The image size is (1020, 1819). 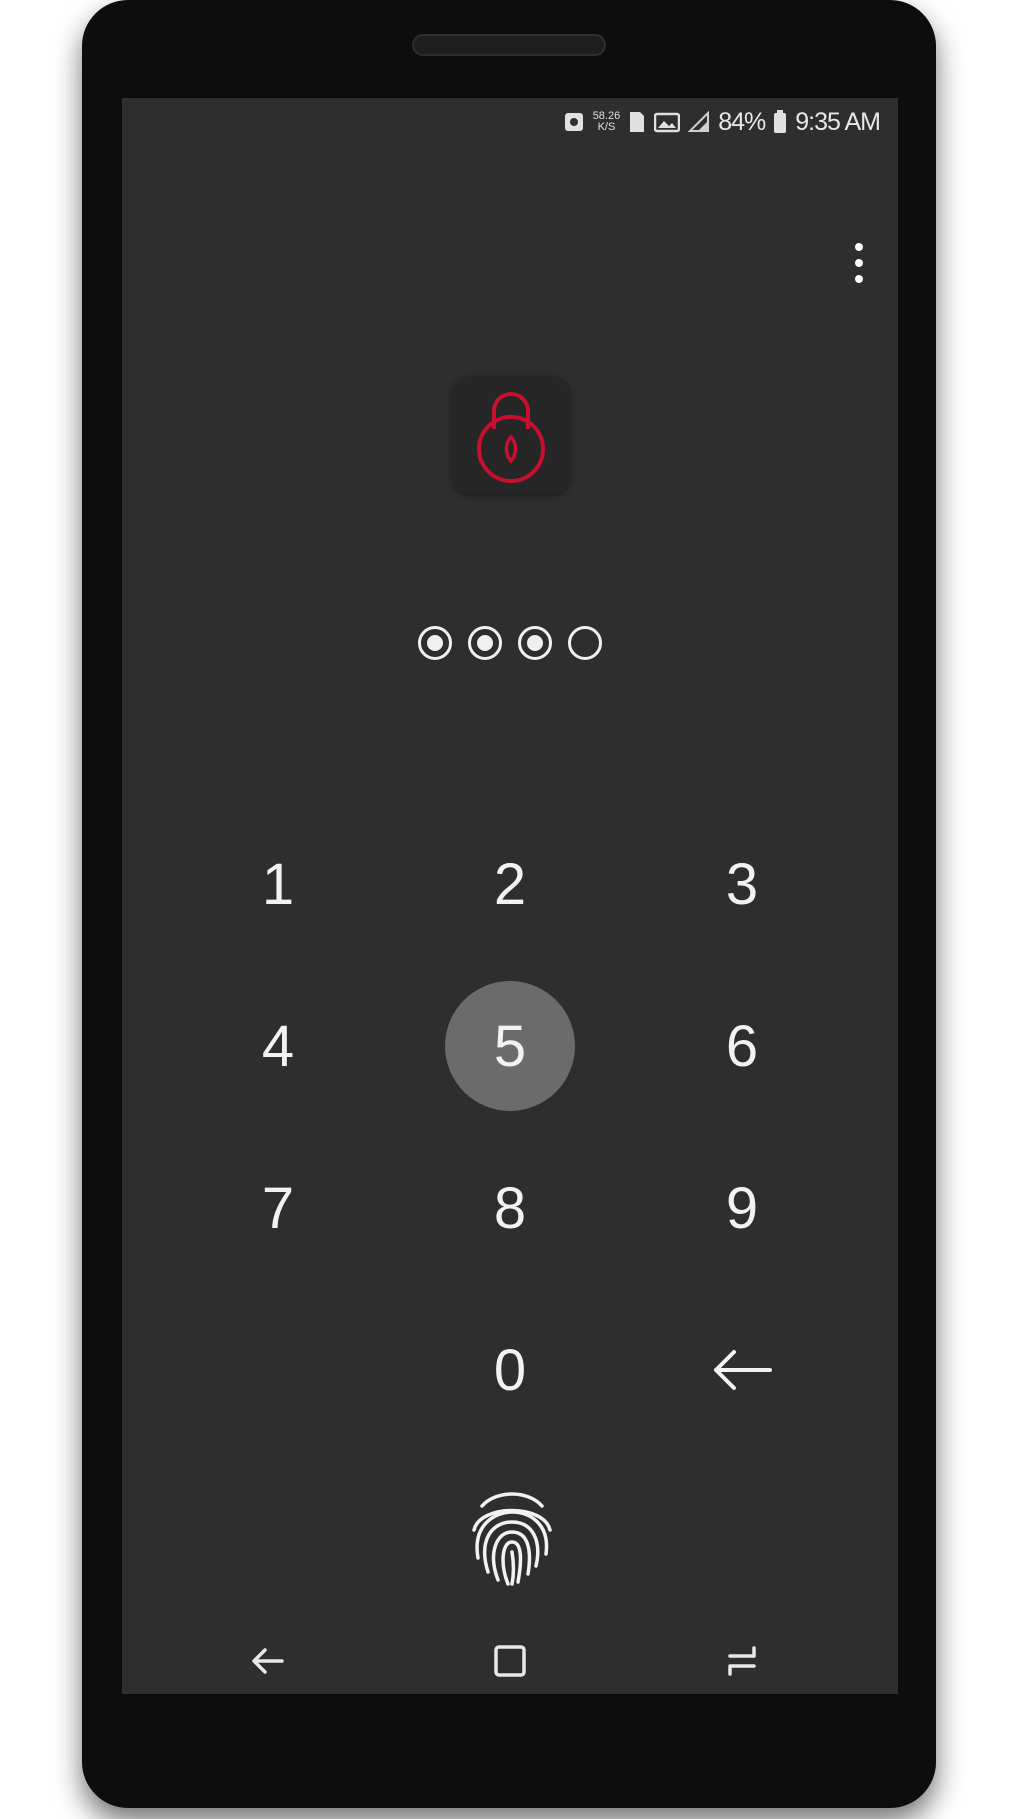 I want to click on image-icon, so click(x=667, y=122).